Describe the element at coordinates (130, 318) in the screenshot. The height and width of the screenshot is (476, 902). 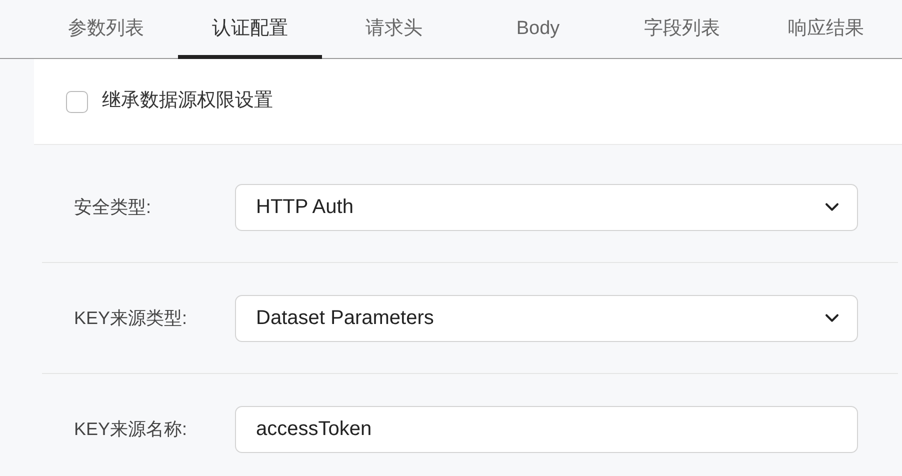
I see `field-label: KEY来源类型:` at that location.